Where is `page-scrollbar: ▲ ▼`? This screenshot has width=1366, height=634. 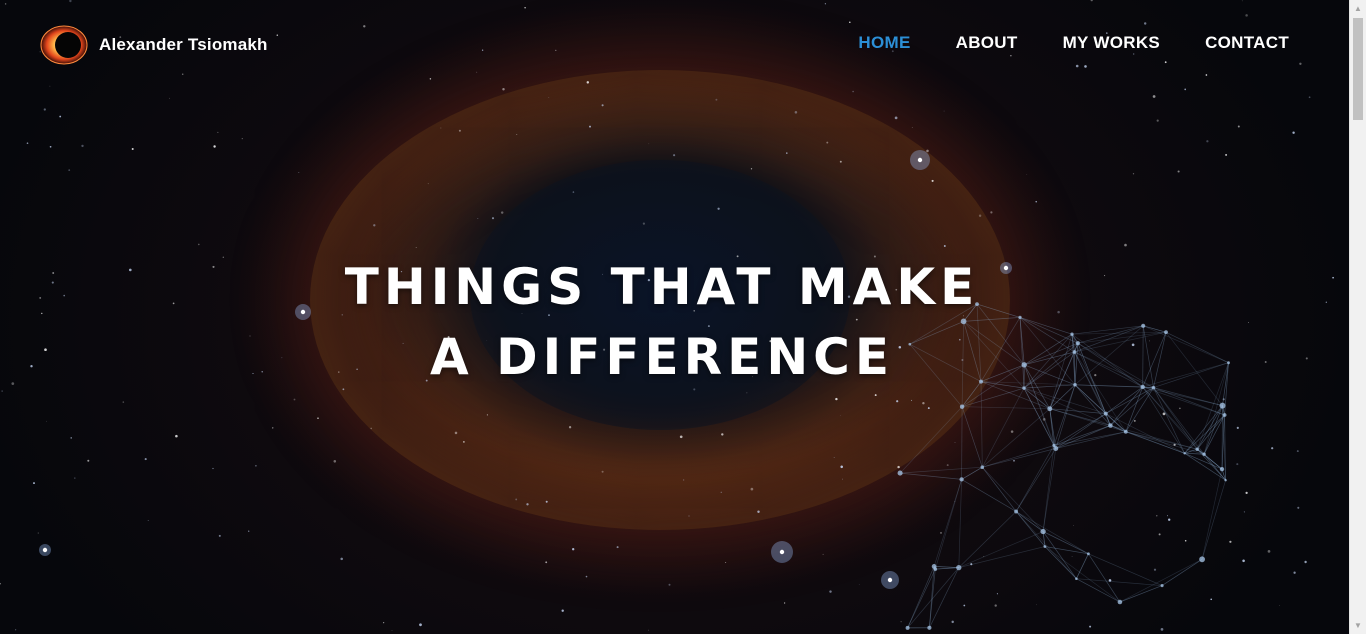 page-scrollbar: ▲ ▼ is located at coordinates (1357, 317).